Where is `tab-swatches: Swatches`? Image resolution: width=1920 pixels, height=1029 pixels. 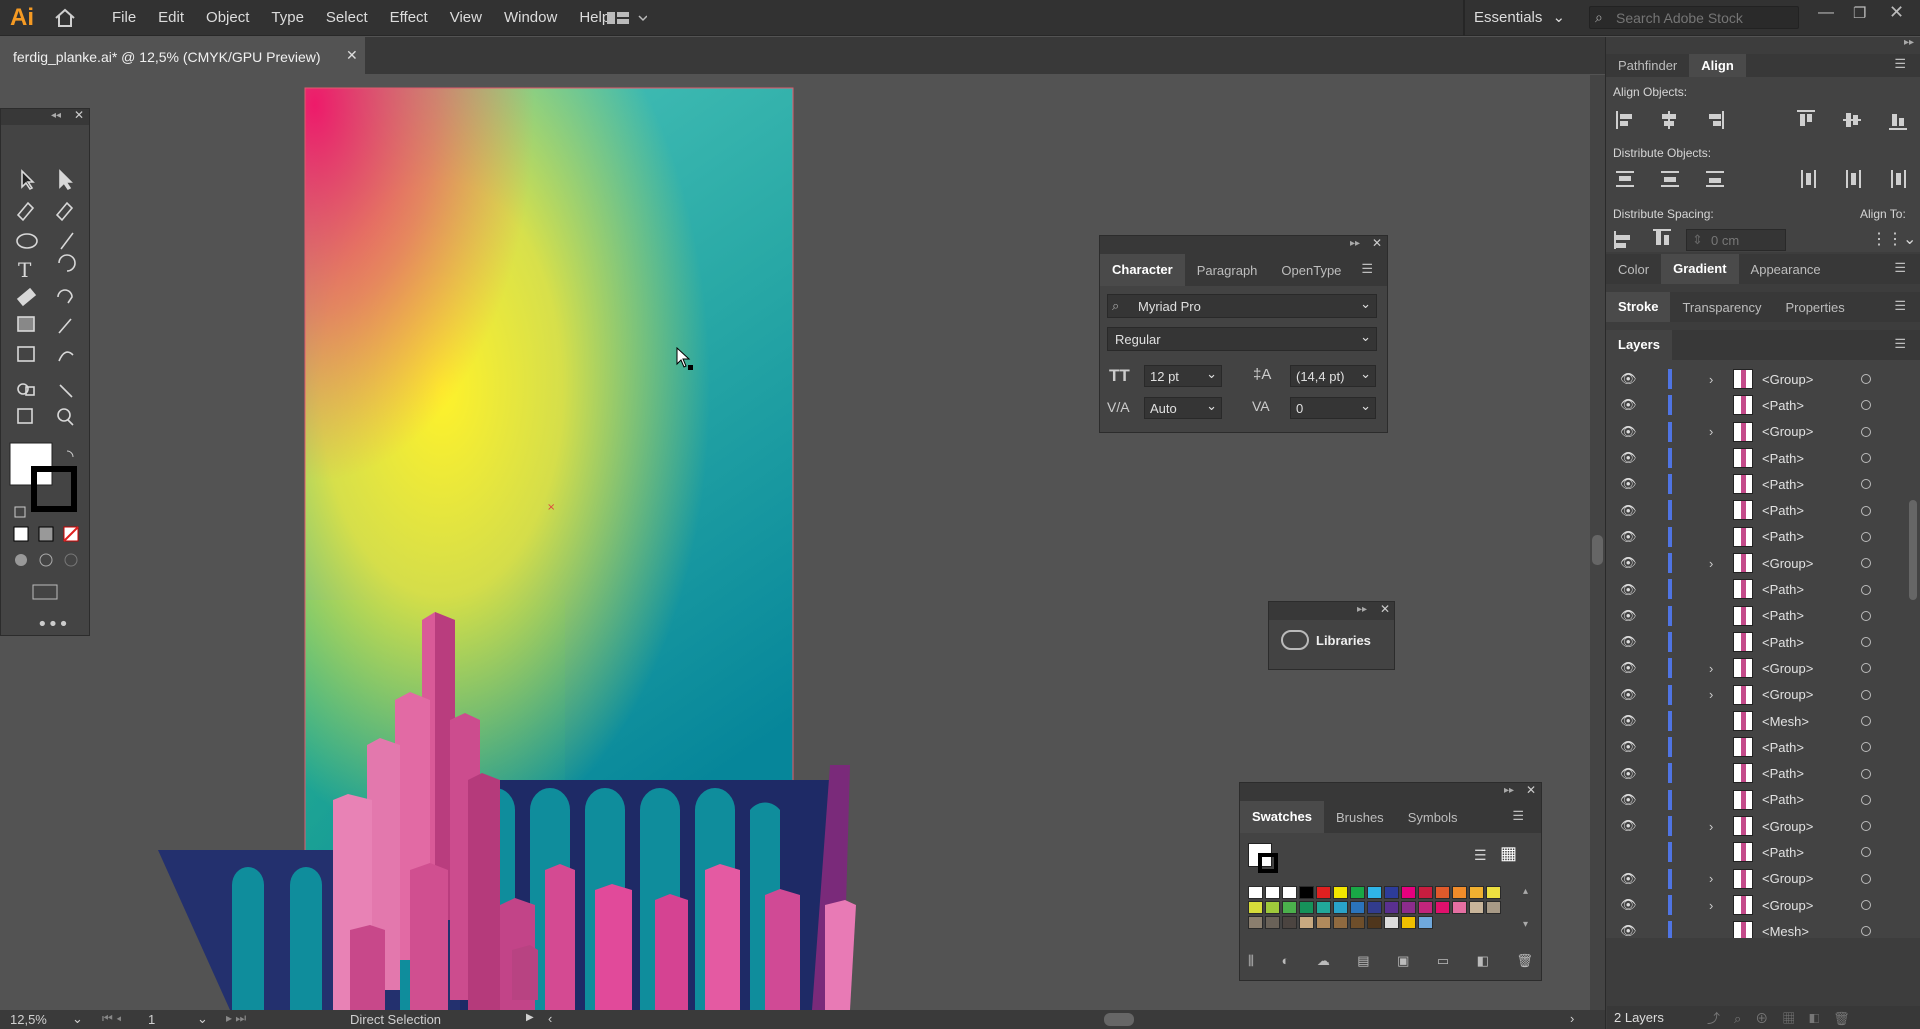 tab-swatches: Swatches is located at coordinates (1282, 817).